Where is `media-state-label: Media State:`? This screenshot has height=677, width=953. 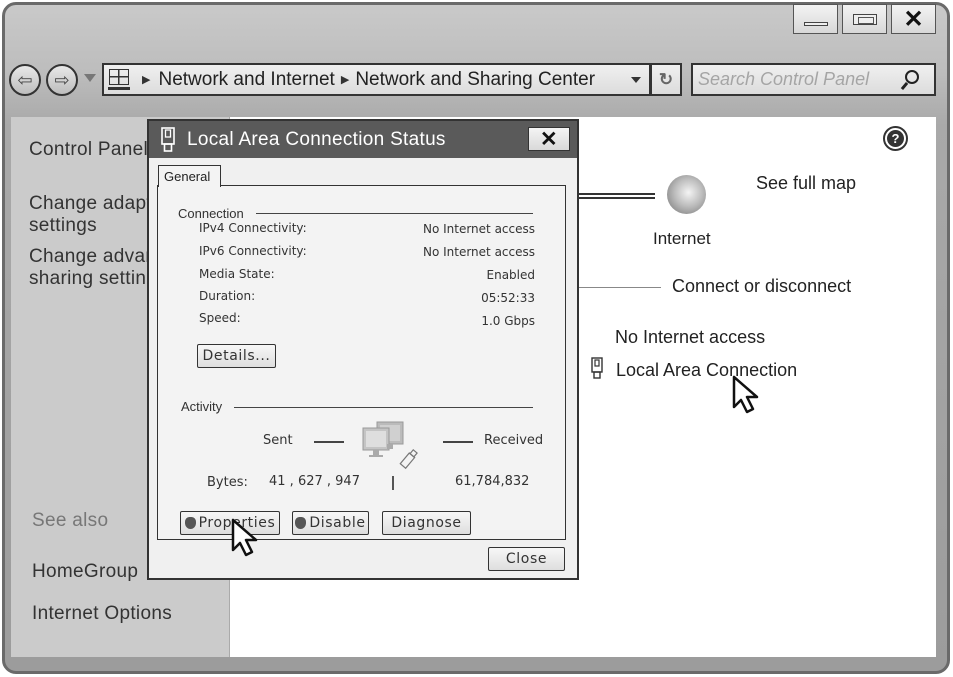
media-state-label: Media State: is located at coordinates (237, 274).